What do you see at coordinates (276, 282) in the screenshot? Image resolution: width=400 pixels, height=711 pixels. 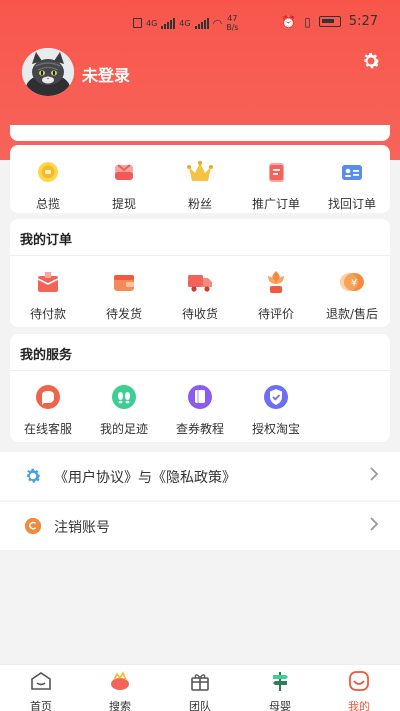 I see `flower-icon` at bounding box center [276, 282].